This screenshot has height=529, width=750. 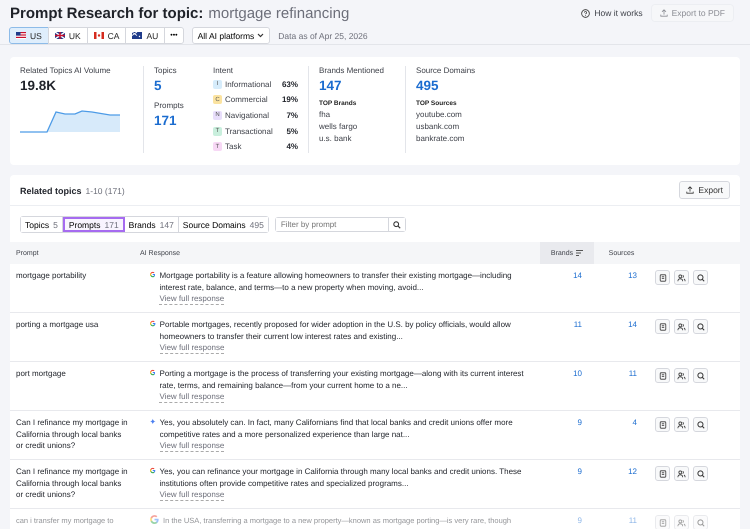 What do you see at coordinates (93, 224) in the screenshot?
I see `filter-tab: Prompts 171` at bounding box center [93, 224].